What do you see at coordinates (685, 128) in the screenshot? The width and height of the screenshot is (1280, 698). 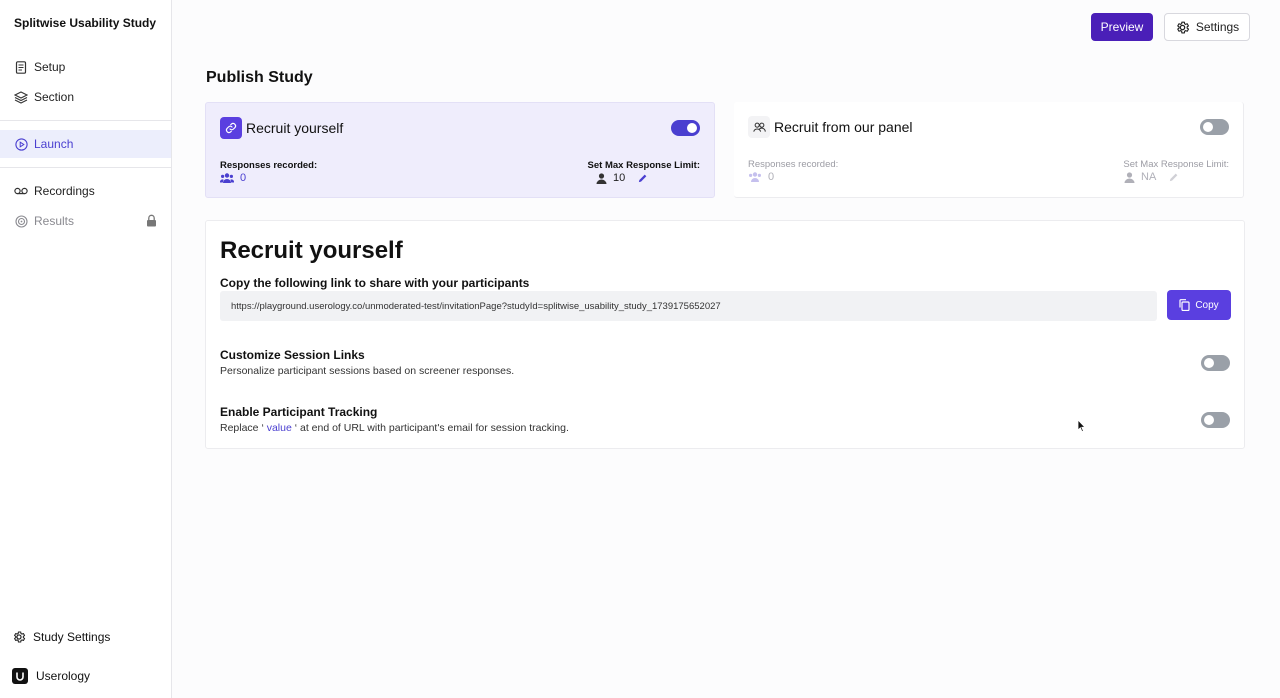 I see `recruit-yourself-toggle` at bounding box center [685, 128].